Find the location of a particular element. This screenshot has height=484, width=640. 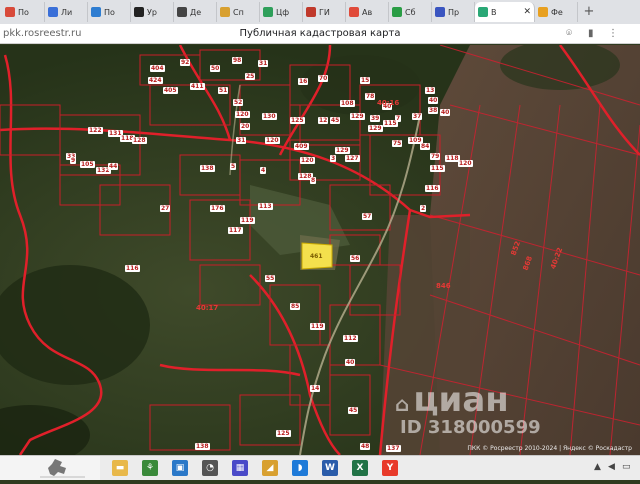

browser-tab-0: По is located at coordinates (23, 12).